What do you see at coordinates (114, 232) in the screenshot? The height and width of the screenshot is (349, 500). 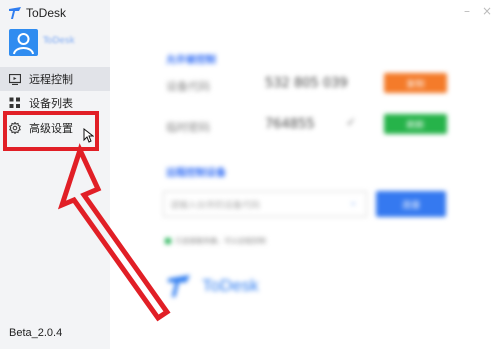 I see `annotation-arrow-icon` at bounding box center [114, 232].